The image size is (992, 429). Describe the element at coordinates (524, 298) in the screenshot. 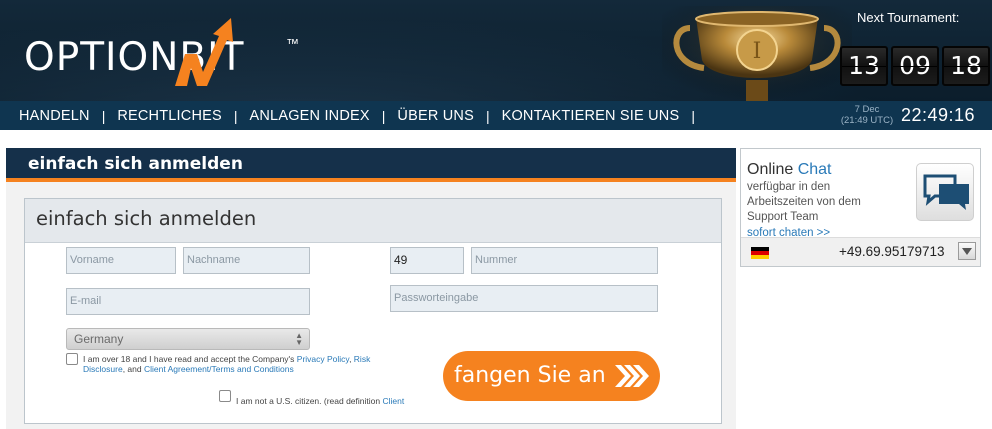

I see `password-input: Passworteingabe` at that location.